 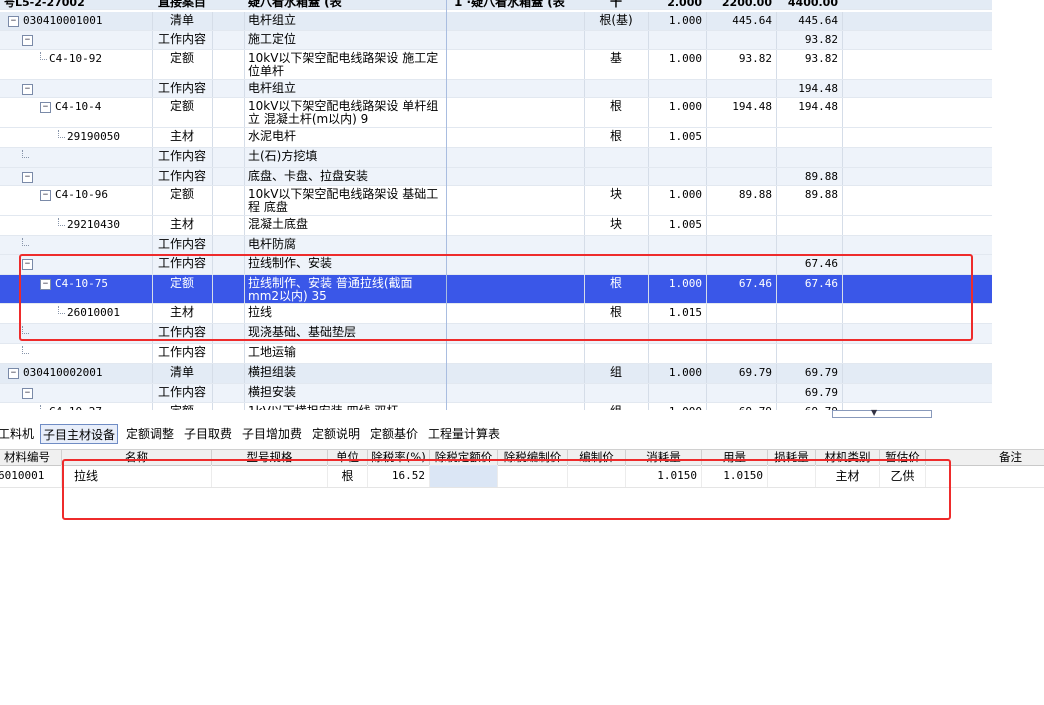 I want to click on unit-cell: 基, so click(x=616, y=64).